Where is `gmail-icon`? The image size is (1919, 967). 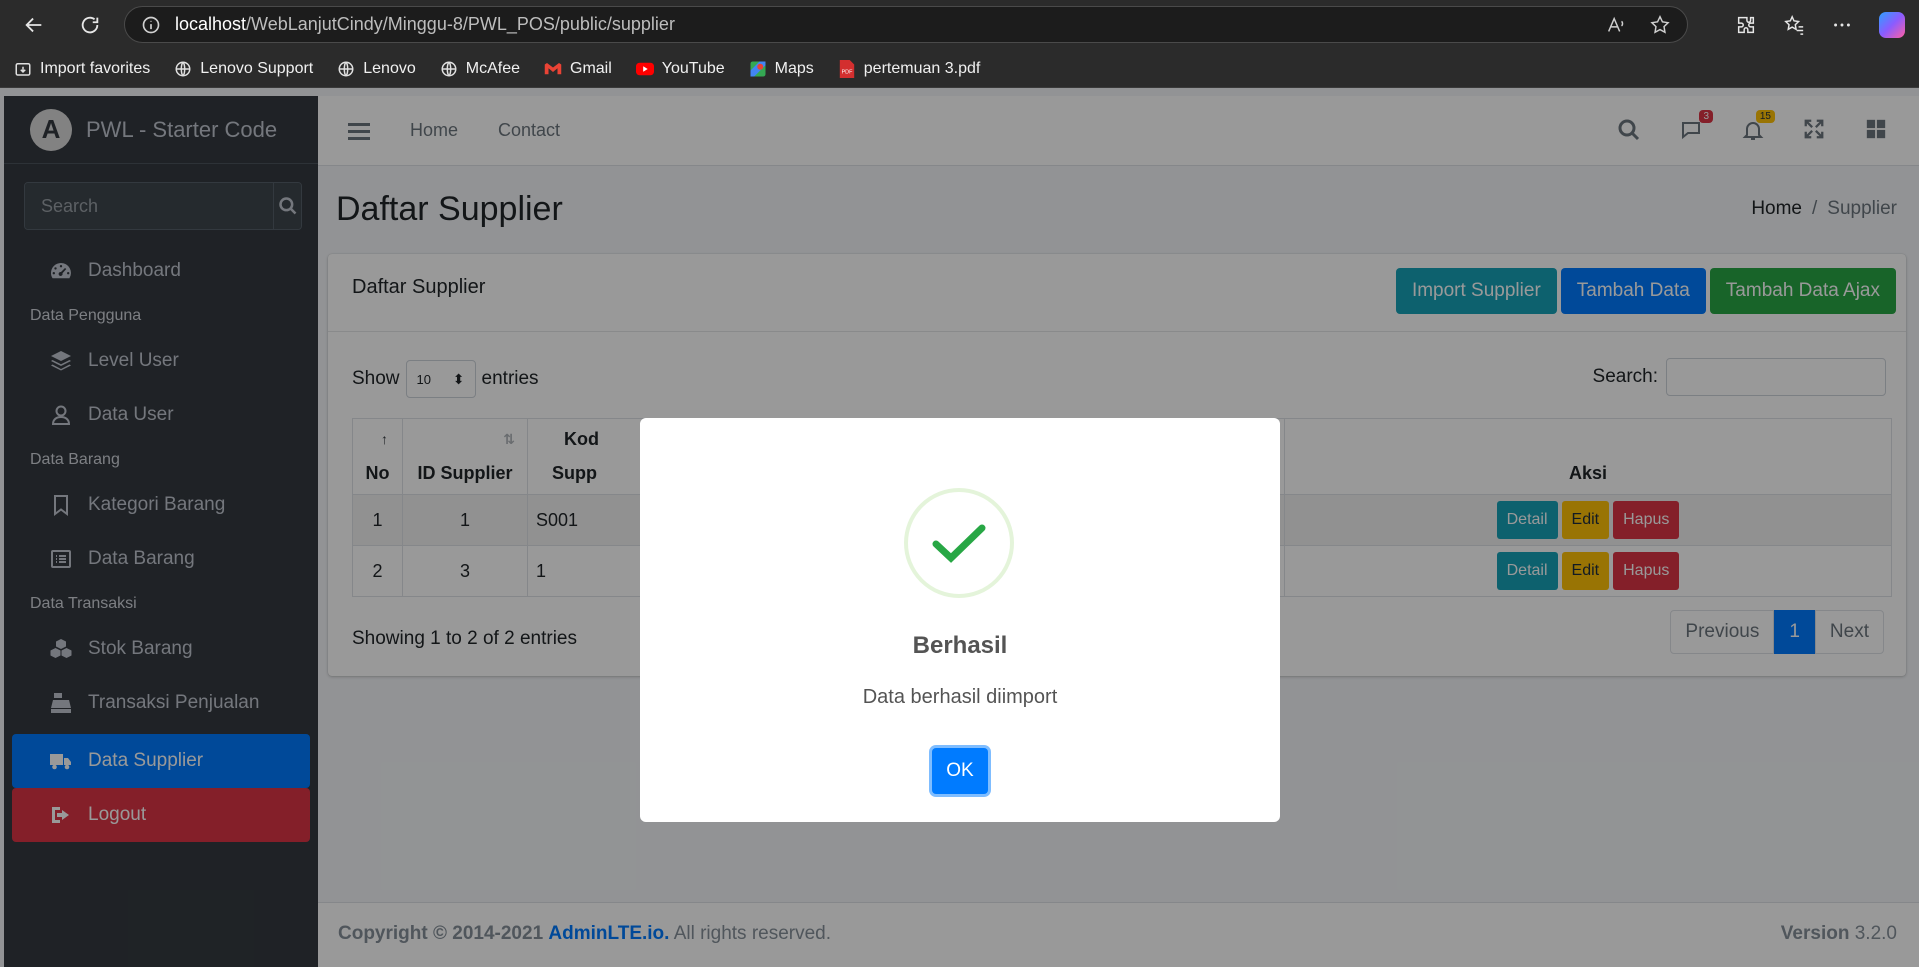
gmail-icon is located at coordinates (553, 69).